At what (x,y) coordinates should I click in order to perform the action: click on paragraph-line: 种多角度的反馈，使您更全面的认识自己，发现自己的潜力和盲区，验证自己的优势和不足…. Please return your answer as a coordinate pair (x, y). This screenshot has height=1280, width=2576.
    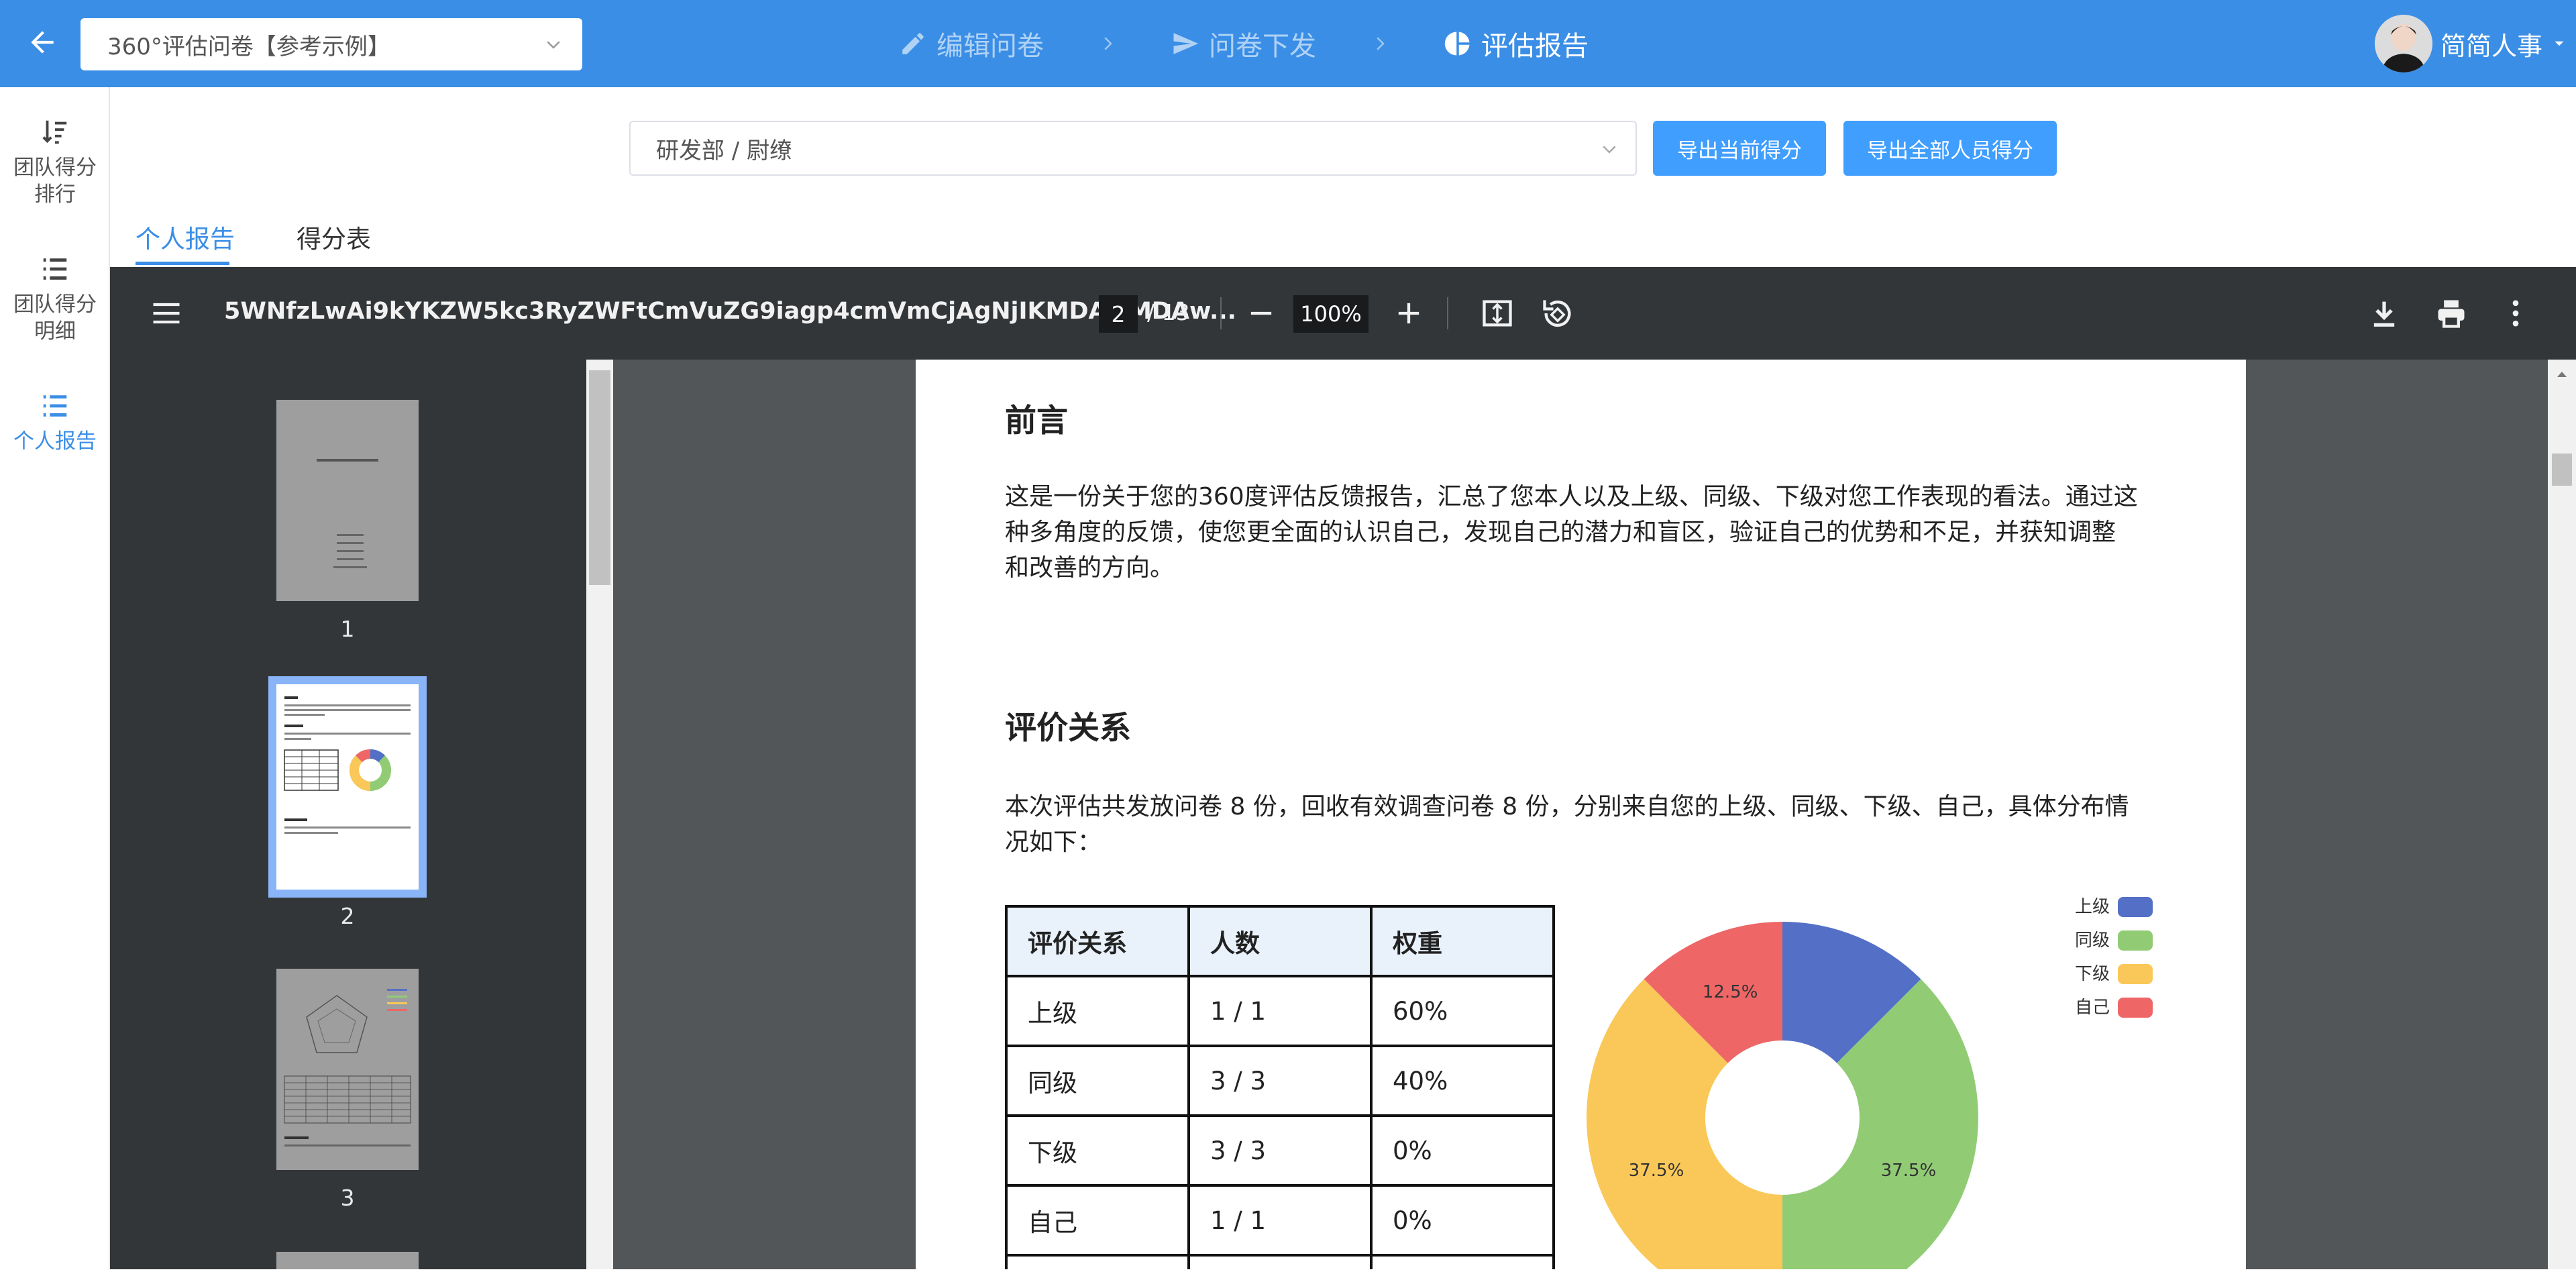
    Looking at the image, I should click on (1560, 532).